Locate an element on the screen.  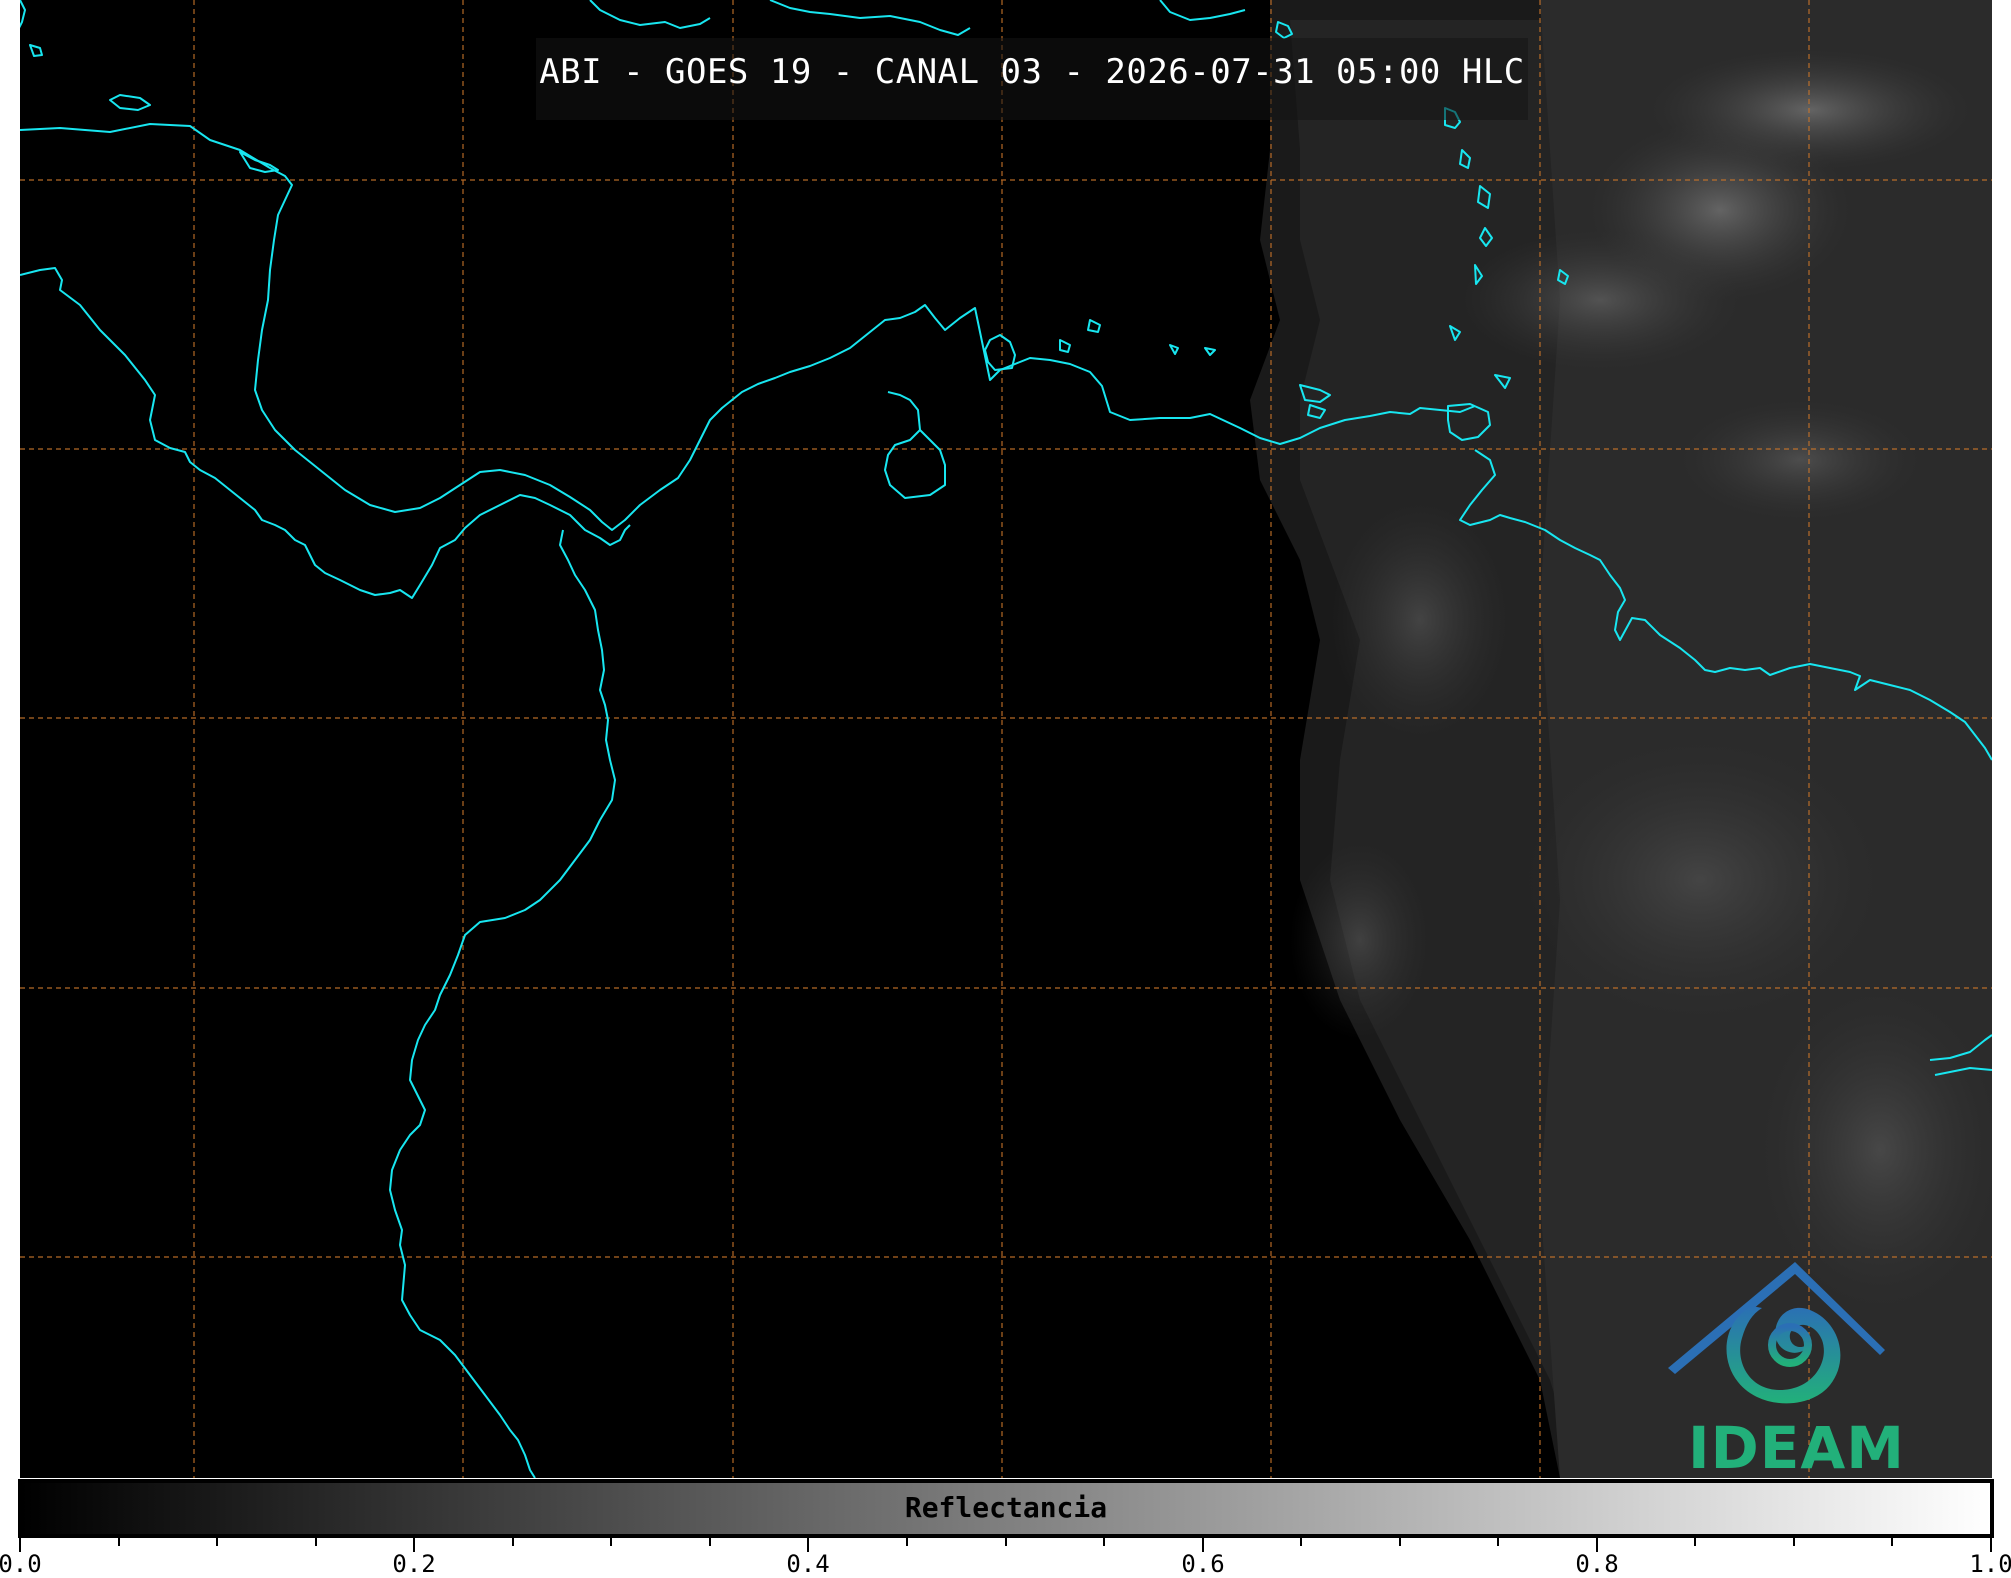
colorbar-ticks is located at coordinates (1005, 1544).